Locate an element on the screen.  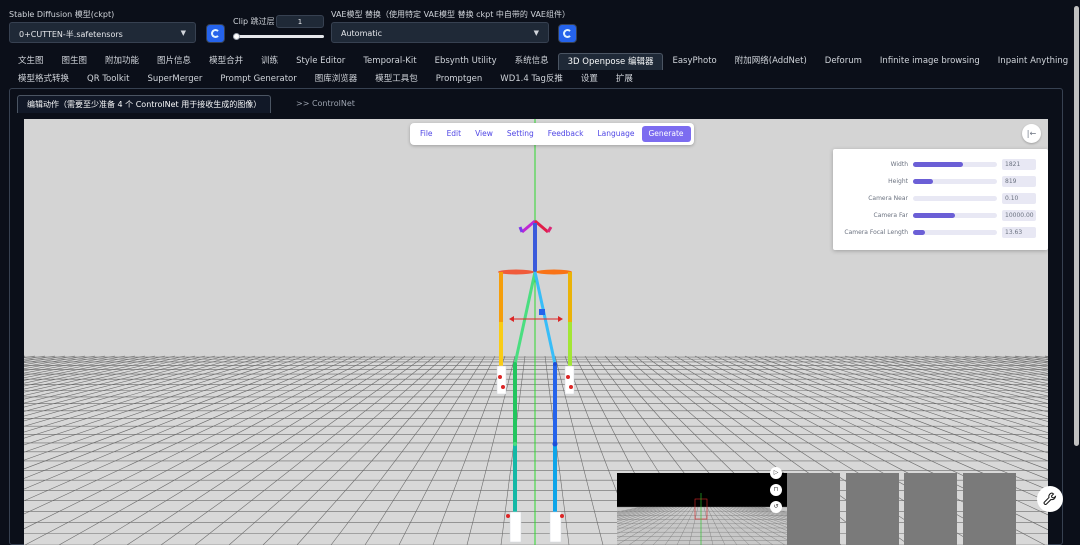
setting-value-input: 819 is located at coordinates (1019, 181).